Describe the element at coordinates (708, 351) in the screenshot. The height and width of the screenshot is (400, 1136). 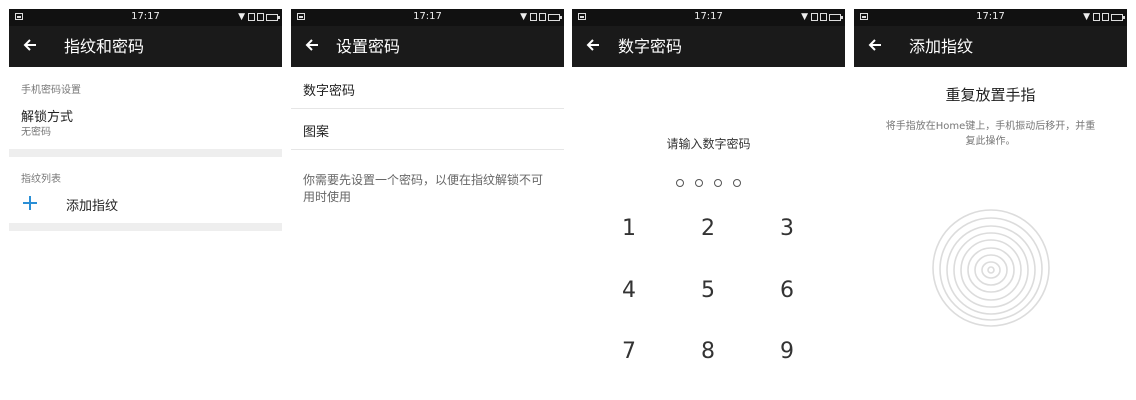
I see `keypad-key-8: 8` at that location.